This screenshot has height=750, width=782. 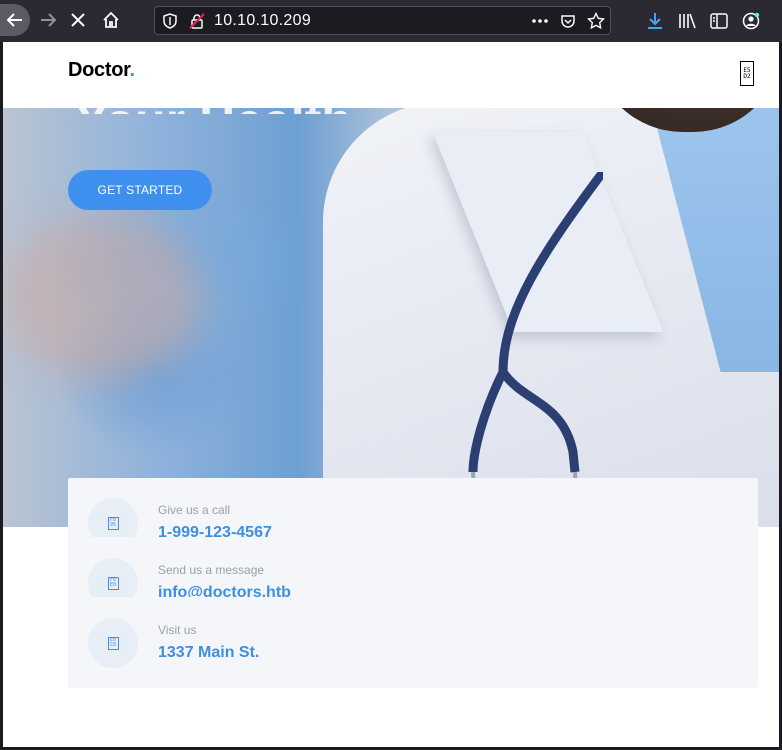 I want to click on envelope-icon: F0 E0, so click(x=113, y=583).